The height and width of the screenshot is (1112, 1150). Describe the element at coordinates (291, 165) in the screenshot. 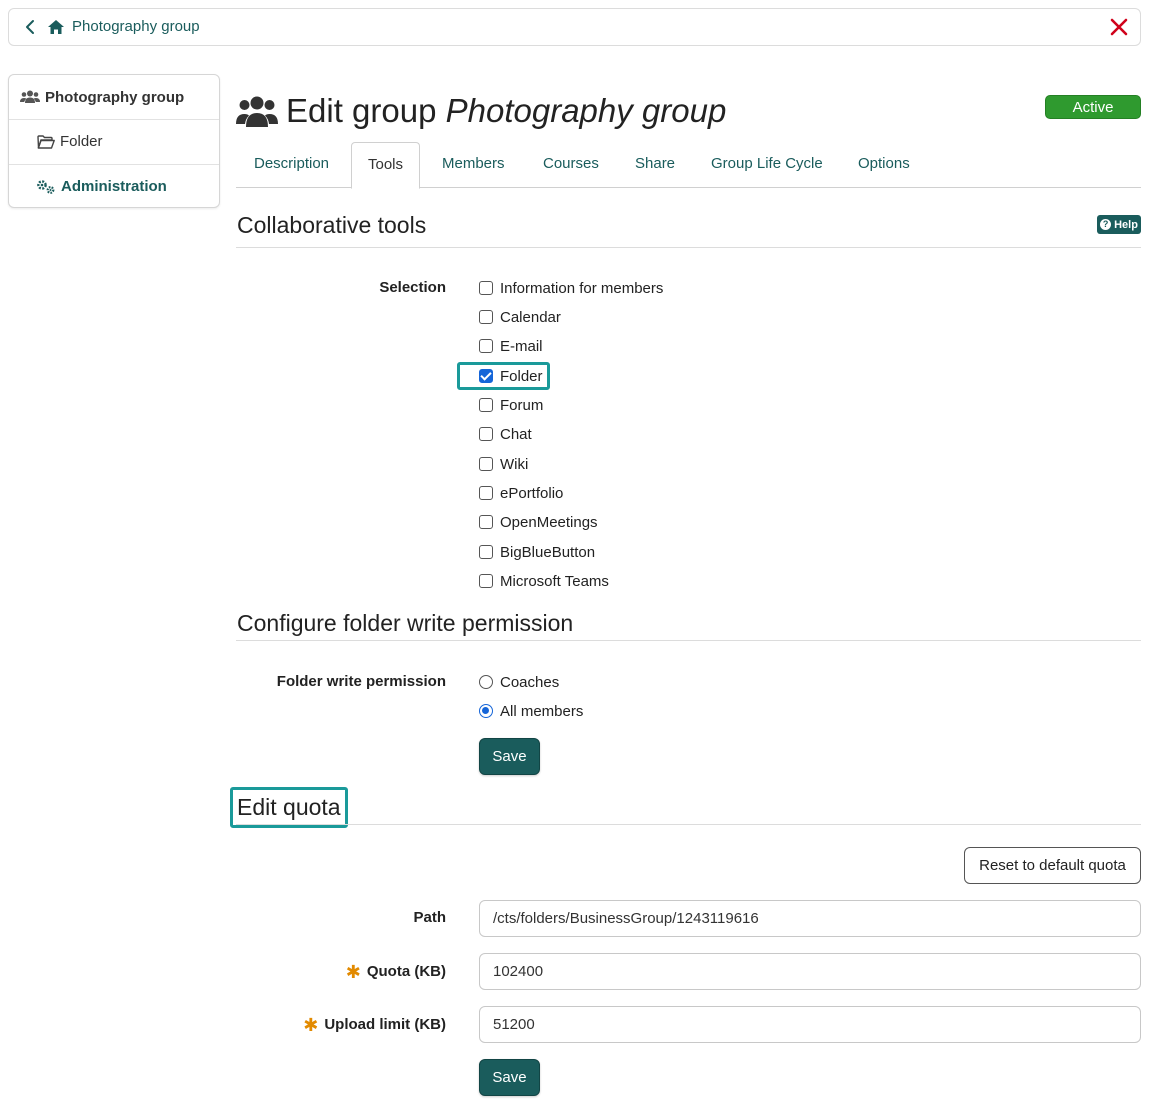

I see `tab-description: Description` at that location.